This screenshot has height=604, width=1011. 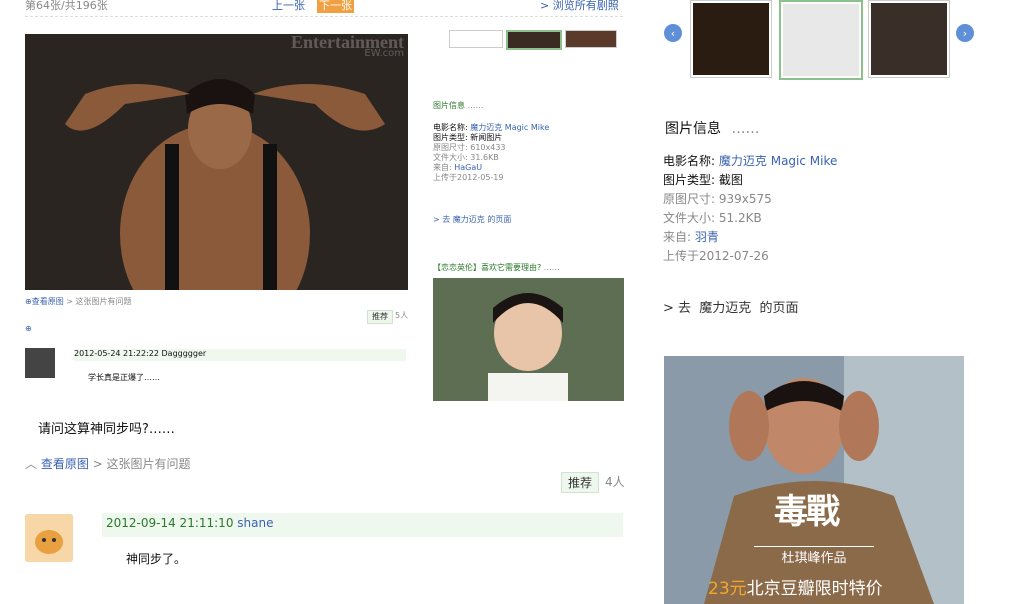 I want to click on small-recommend-button: 推荐, so click(x=380, y=317).